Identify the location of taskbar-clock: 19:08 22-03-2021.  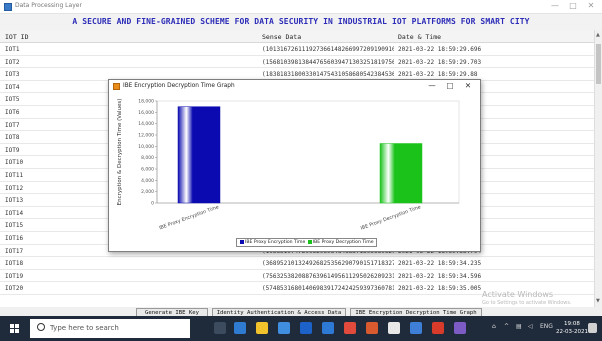
(572, 328).